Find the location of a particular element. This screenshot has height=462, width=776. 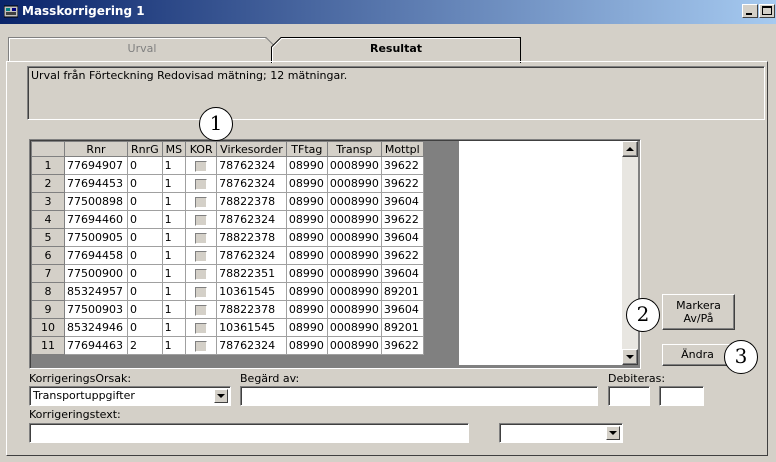

table-row: 11 77694463 2 1 78762324 08990 0008990 39622 is located at coordinates (227, 345).